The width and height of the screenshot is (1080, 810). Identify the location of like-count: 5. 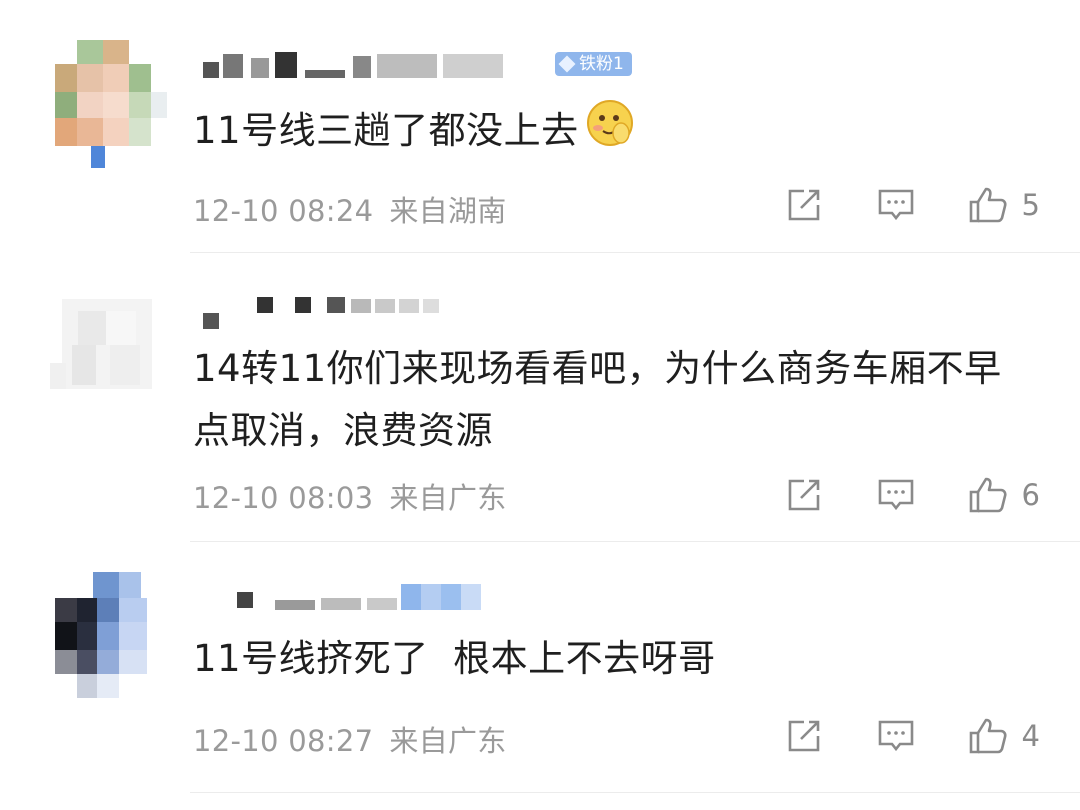
(1030, 205).